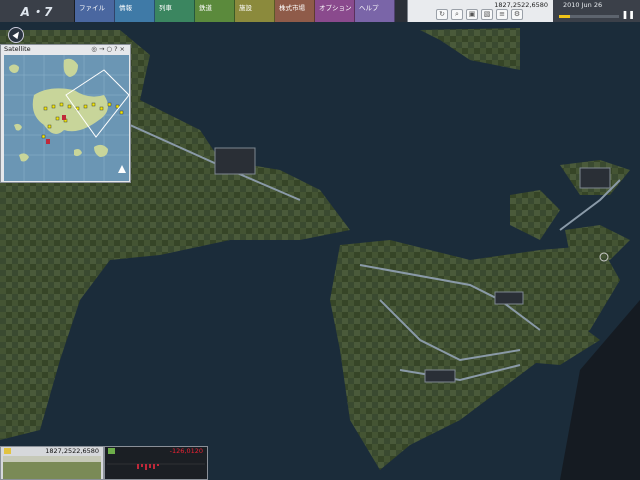  Describe the element at coordinates (72, 451) in the screenshot. I see `assets-value: 1827,2522,6580` at that location.